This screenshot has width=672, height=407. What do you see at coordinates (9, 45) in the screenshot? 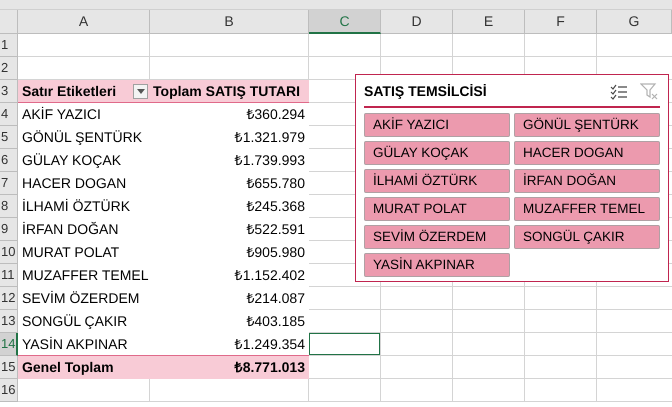
I see `row-header: 1` at bounding box center [9, 45].